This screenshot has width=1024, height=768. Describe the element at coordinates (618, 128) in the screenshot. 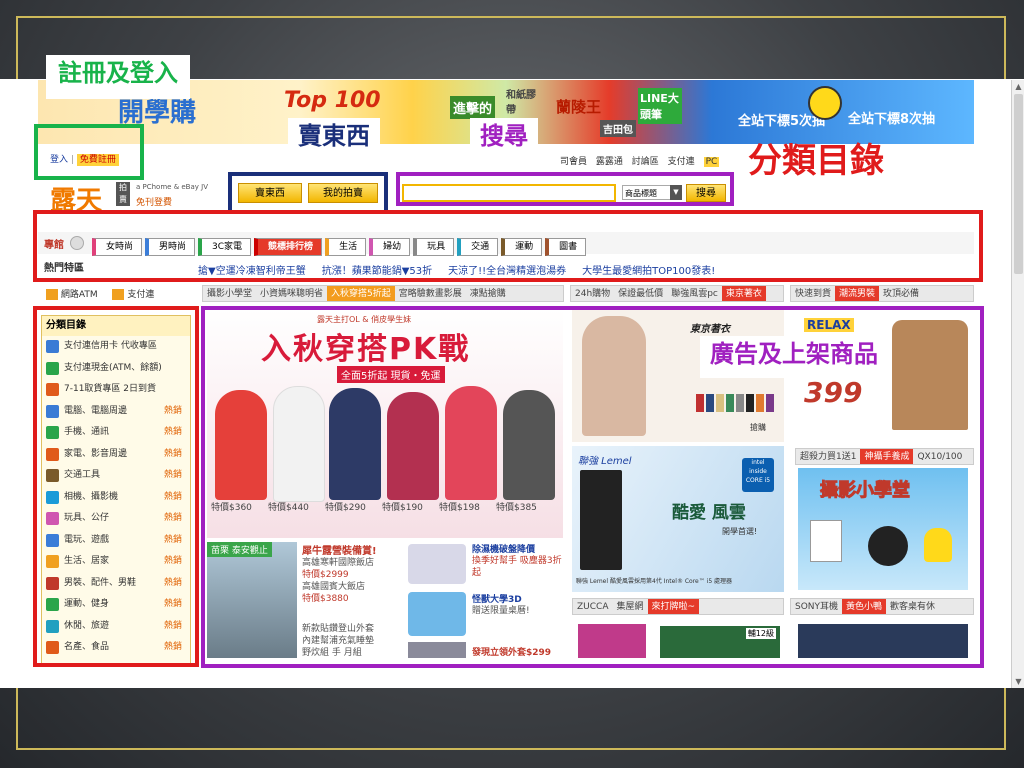

I see `banner-text: 吉田包` at that location.